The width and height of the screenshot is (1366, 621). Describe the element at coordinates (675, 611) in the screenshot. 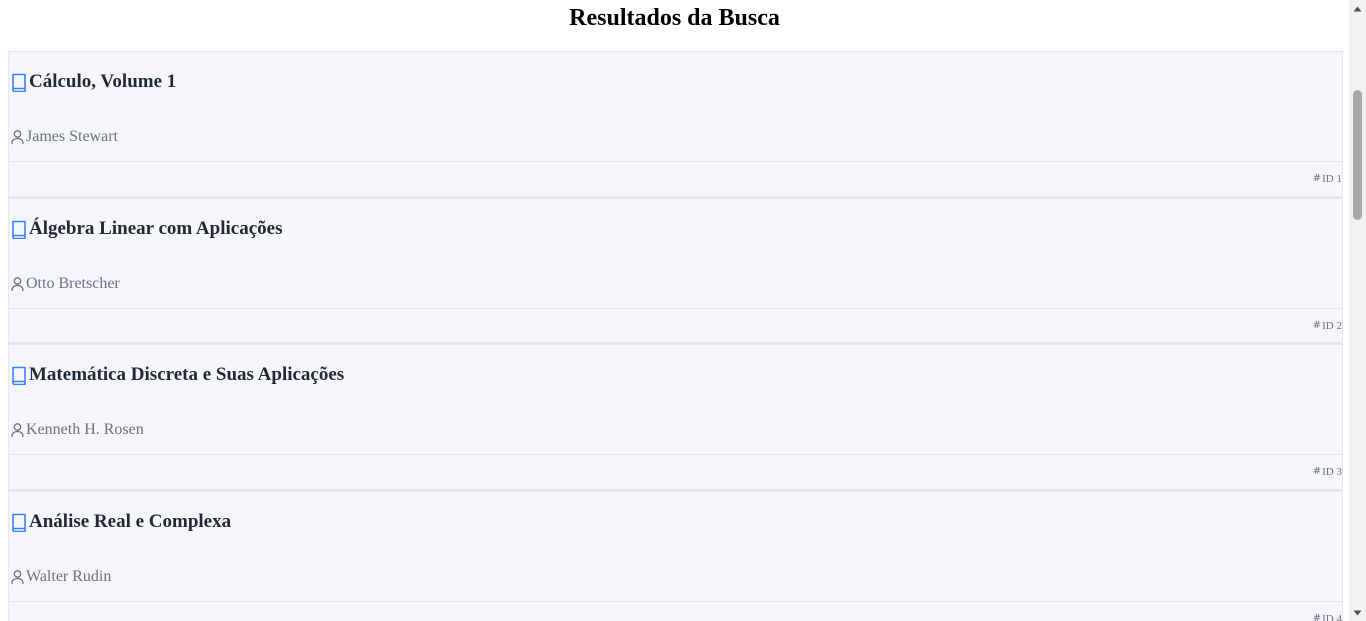

I see `result-card-footer: # ID 4` at that location.